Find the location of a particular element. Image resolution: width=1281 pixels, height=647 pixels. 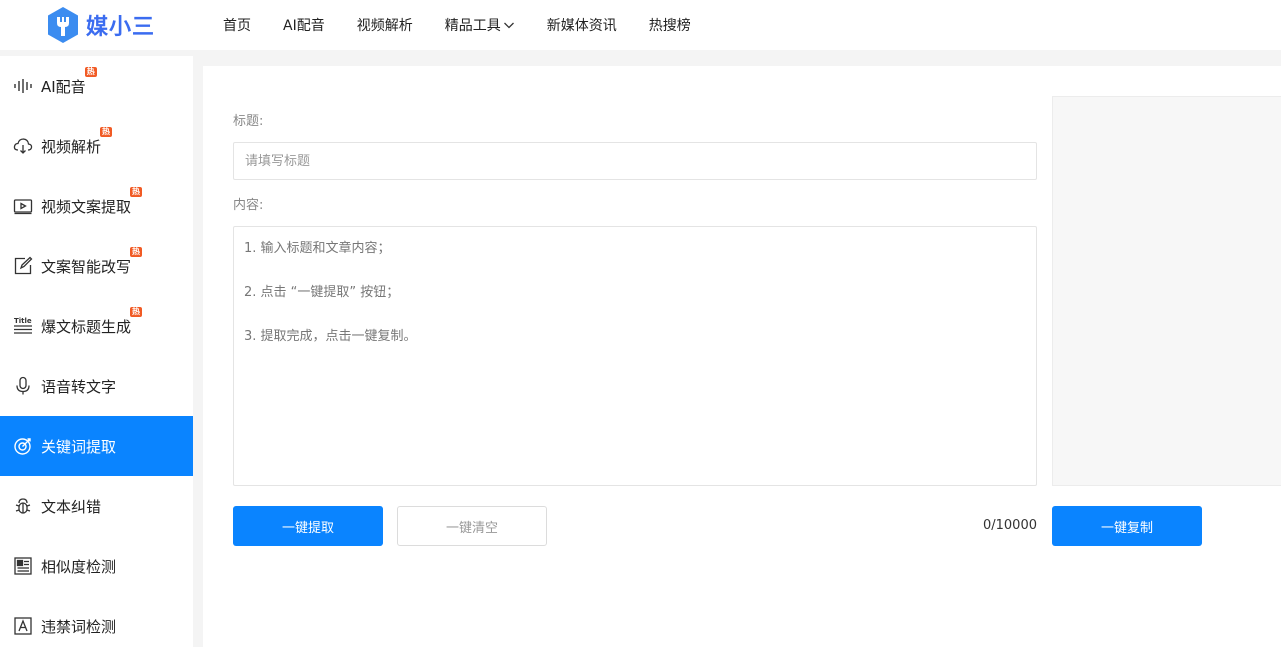

logo-icon is located at coordinates (63, 25).